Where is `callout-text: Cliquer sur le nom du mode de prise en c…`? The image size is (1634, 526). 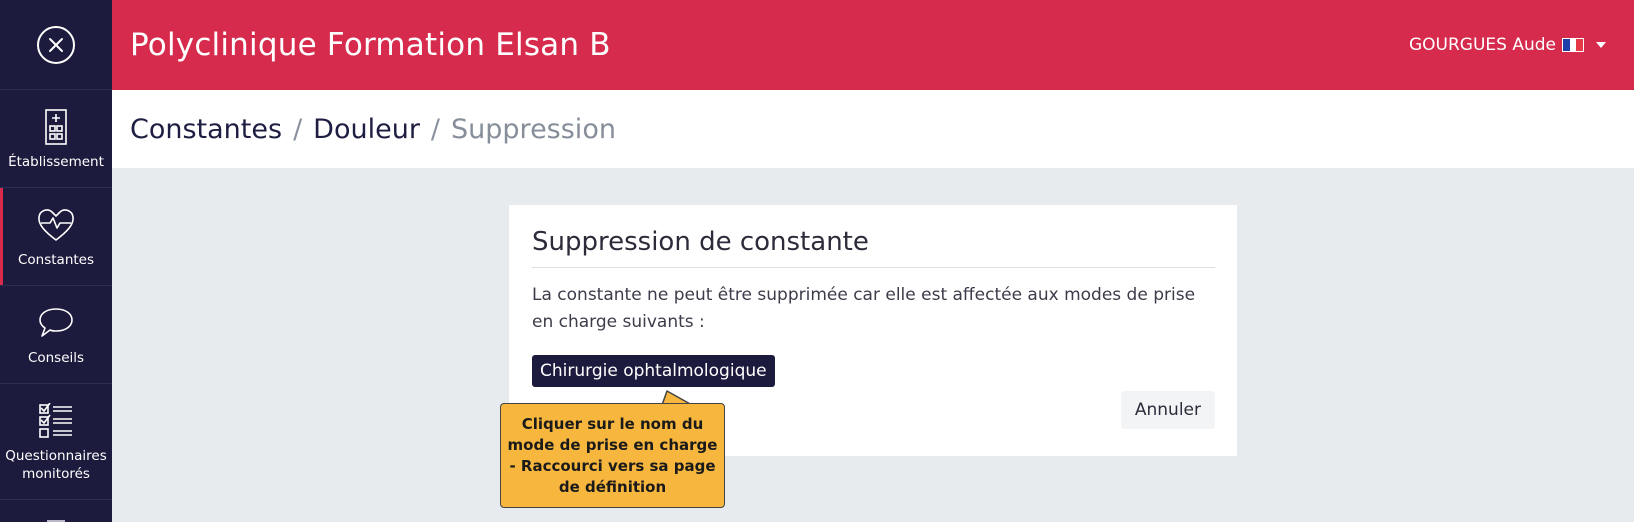 callout-text: Cliquer sur le nom du mode de prise en c… is located at coordinates (612, 455).